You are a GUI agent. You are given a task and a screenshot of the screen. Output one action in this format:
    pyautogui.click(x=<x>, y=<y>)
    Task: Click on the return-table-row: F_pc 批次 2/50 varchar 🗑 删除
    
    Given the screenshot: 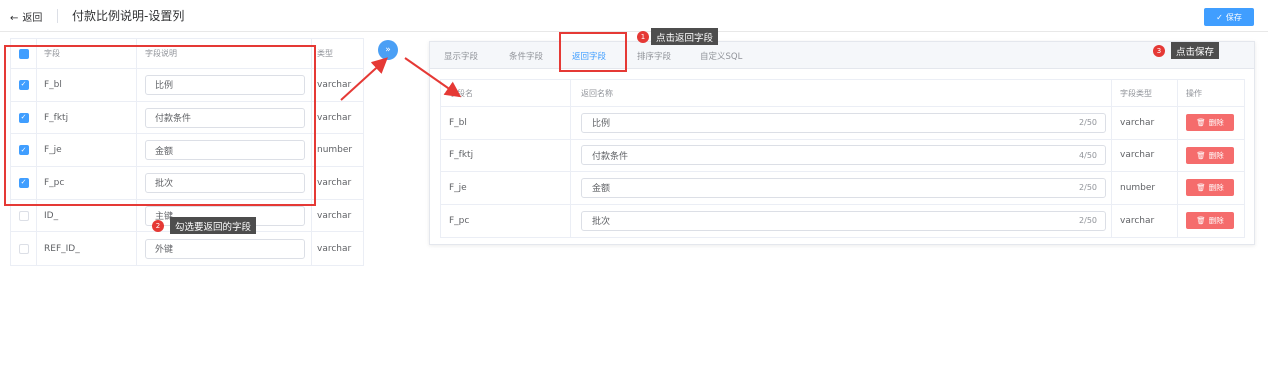 What is the action you would take?
    pyautogui.click(x=842, y=220)
    